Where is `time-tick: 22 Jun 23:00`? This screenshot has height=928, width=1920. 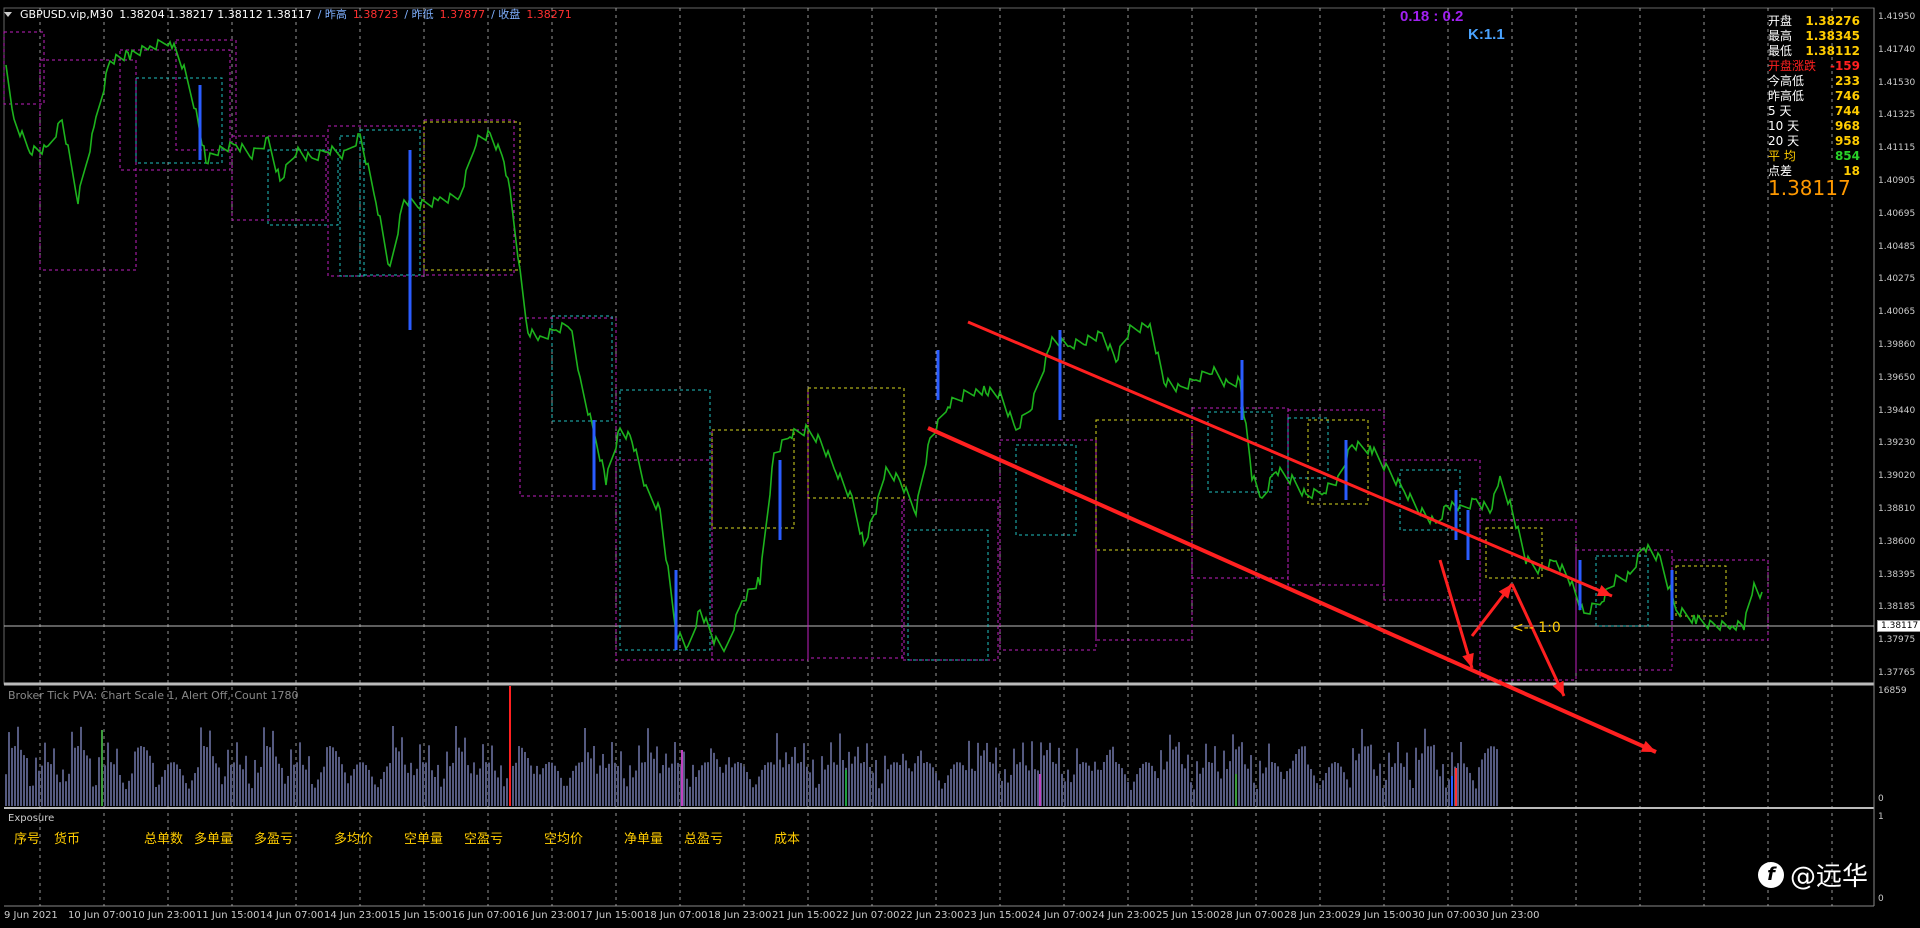
time-tick: 22 Jun 23:00 is located at coordinates (932, 915).